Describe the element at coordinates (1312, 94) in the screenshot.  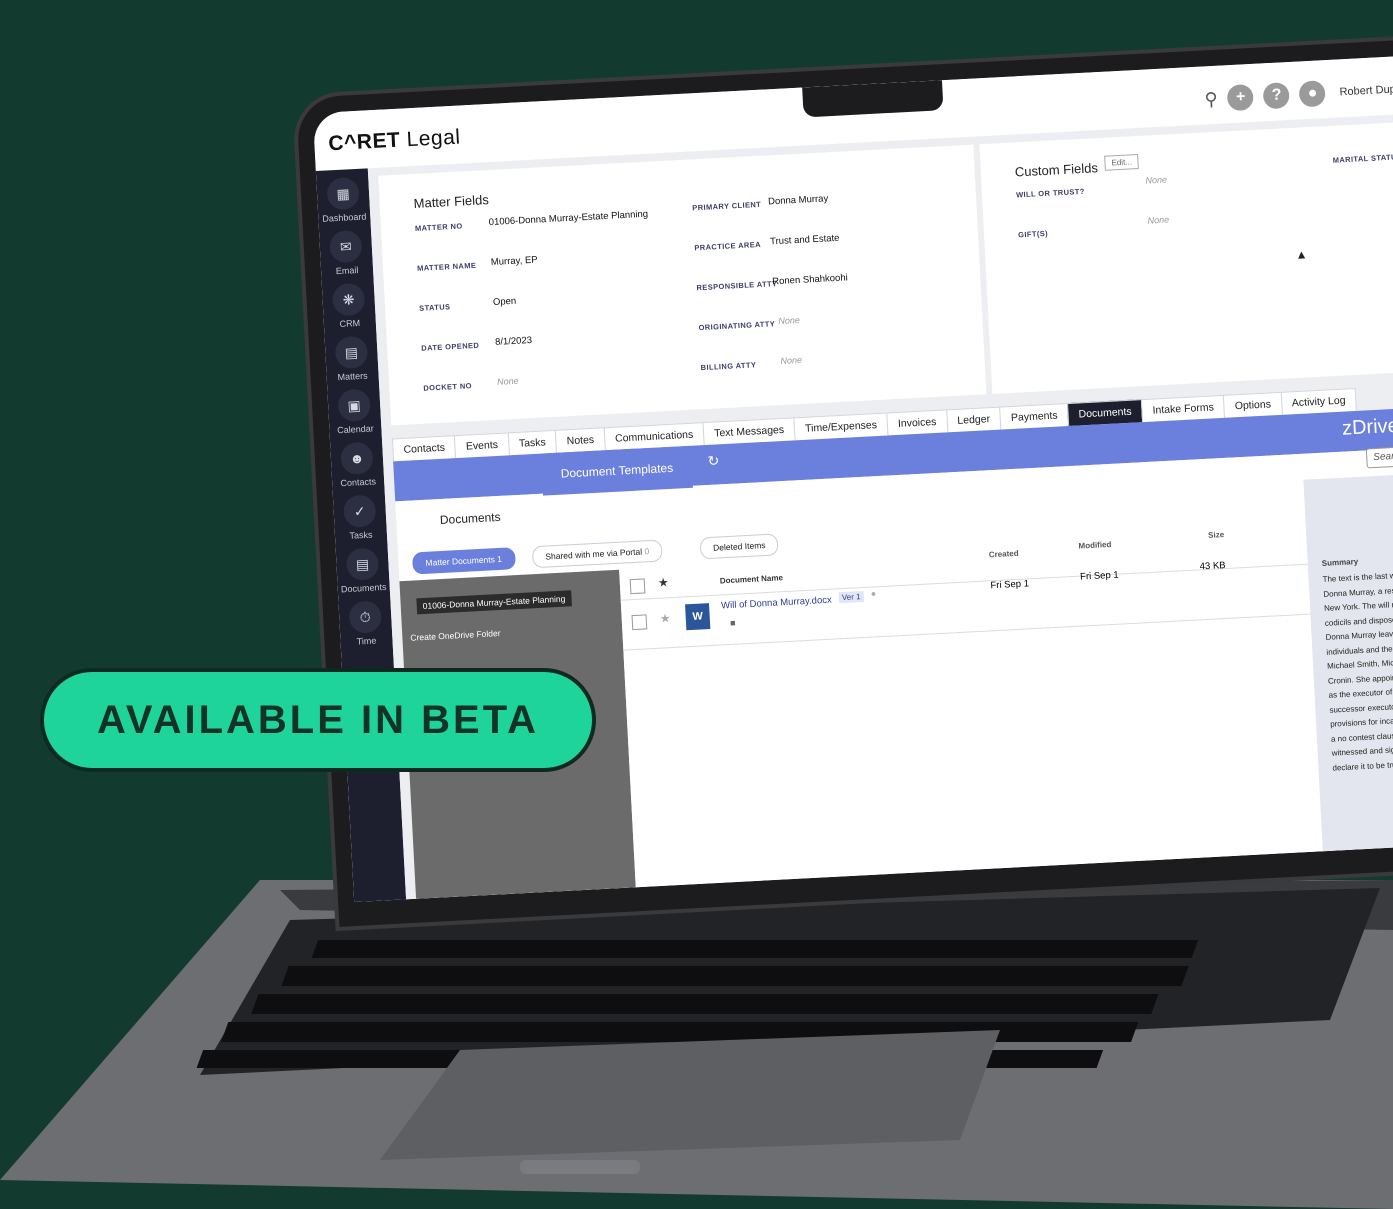
I see `chat-icon: ●` at that location.